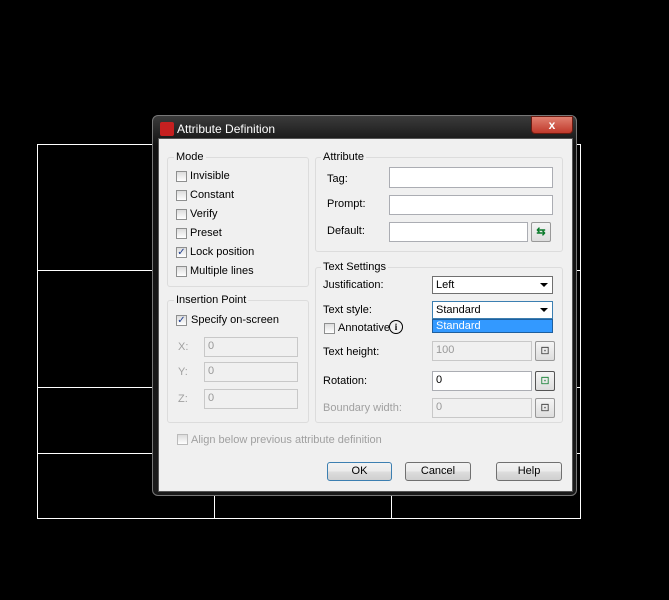 The width and height of the screenshot is (669, 600). Describe the element at coordinates (471, 177) in the screenshot. I see `tag-input` at that location.